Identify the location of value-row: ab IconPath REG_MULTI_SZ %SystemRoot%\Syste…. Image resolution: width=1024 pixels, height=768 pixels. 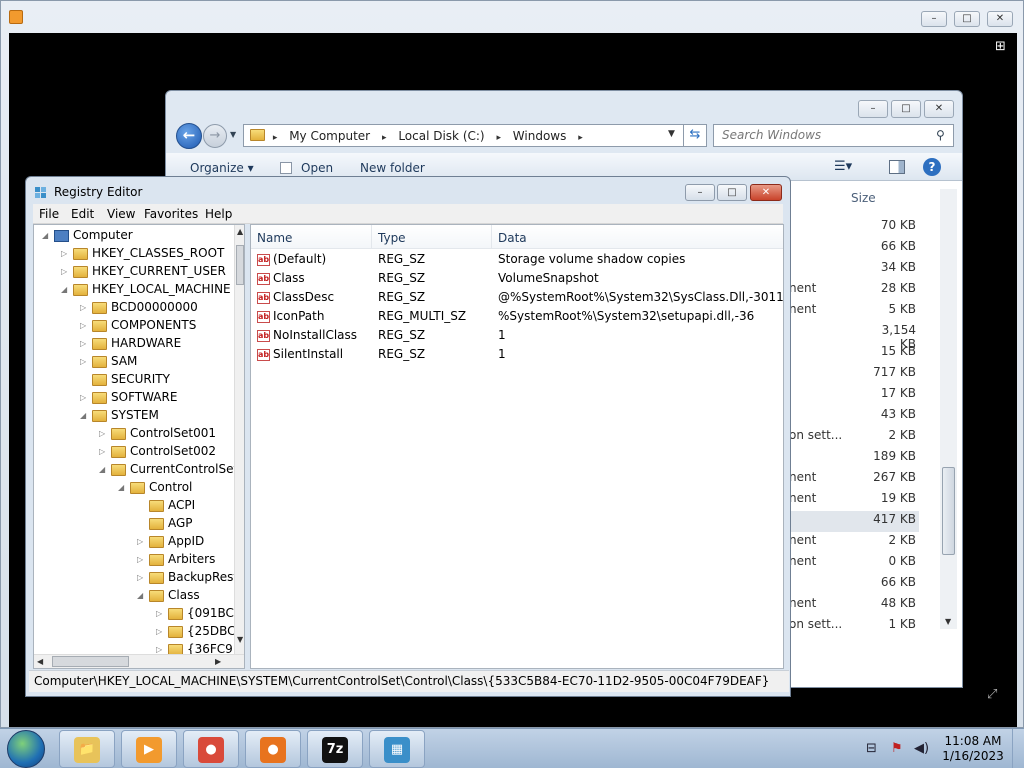
(517, 316).